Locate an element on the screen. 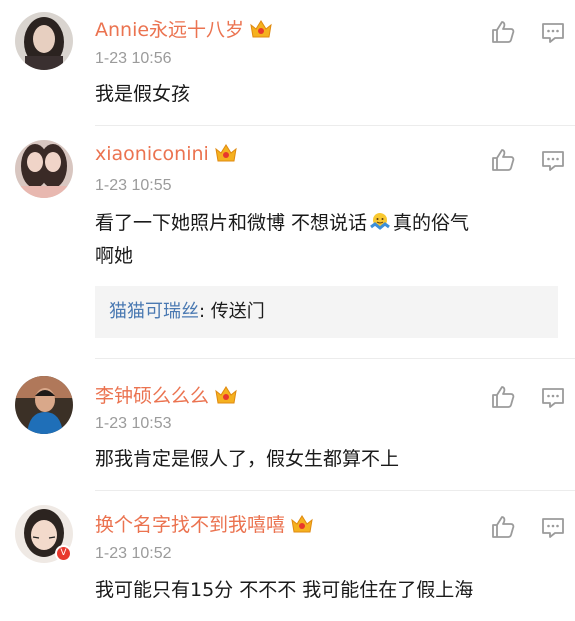 The width and height of the screenshot is (575, 621). reply-box: 猫猫可瑞丝: 传送门 is located at coordinates (326, 312).